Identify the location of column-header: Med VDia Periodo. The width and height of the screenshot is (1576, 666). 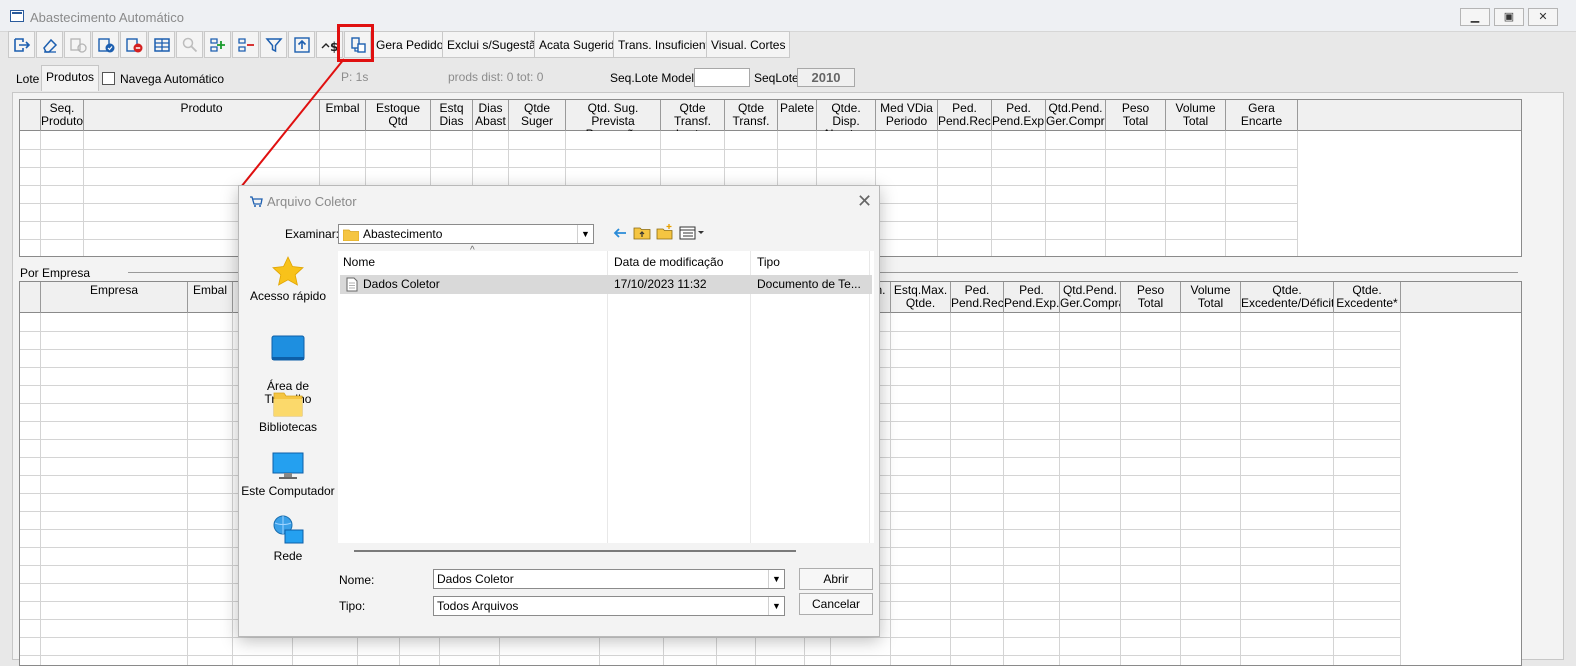
(907, 115).